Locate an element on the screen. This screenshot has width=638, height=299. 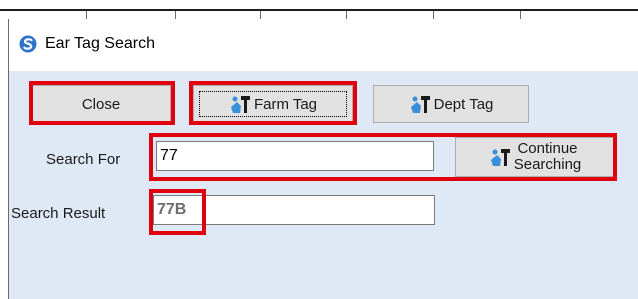
highlight-search-row is located at coordinates (383, 157).